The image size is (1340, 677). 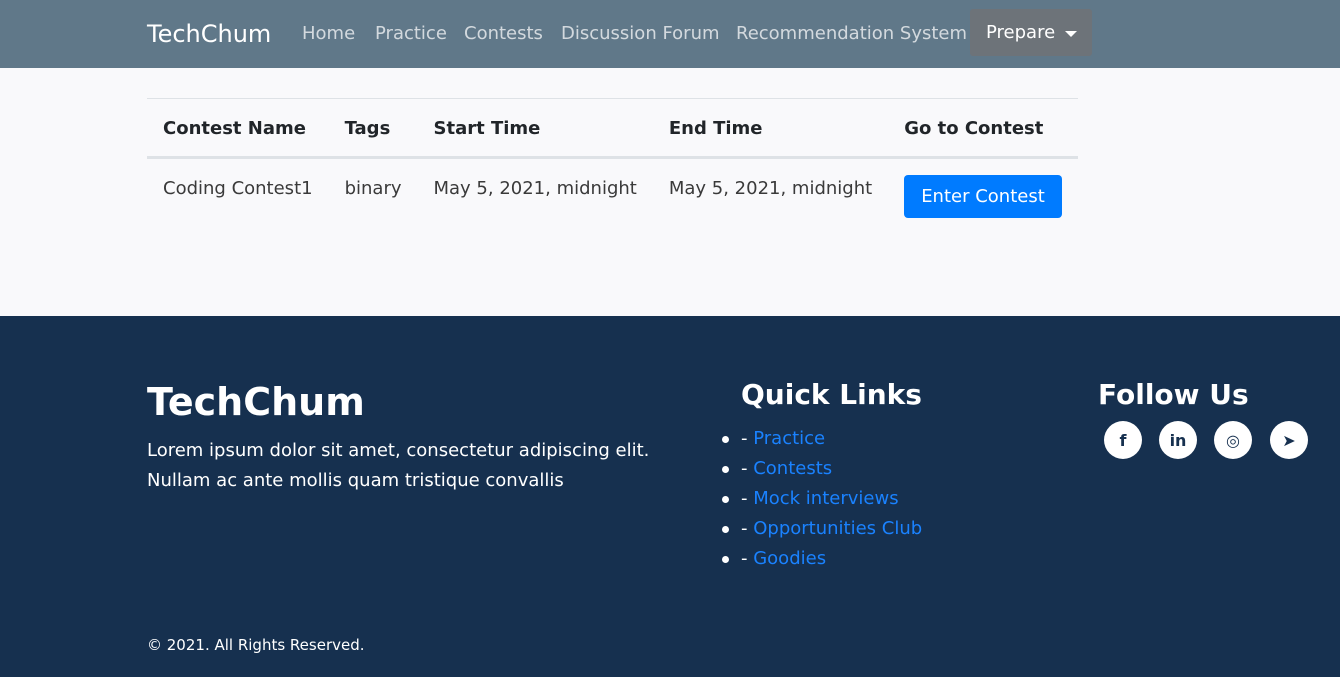 What do you see at coordinates (503, 33) in the screenshot?
I see `nav-link-contests: Contests` at bounding box center [503, 33].